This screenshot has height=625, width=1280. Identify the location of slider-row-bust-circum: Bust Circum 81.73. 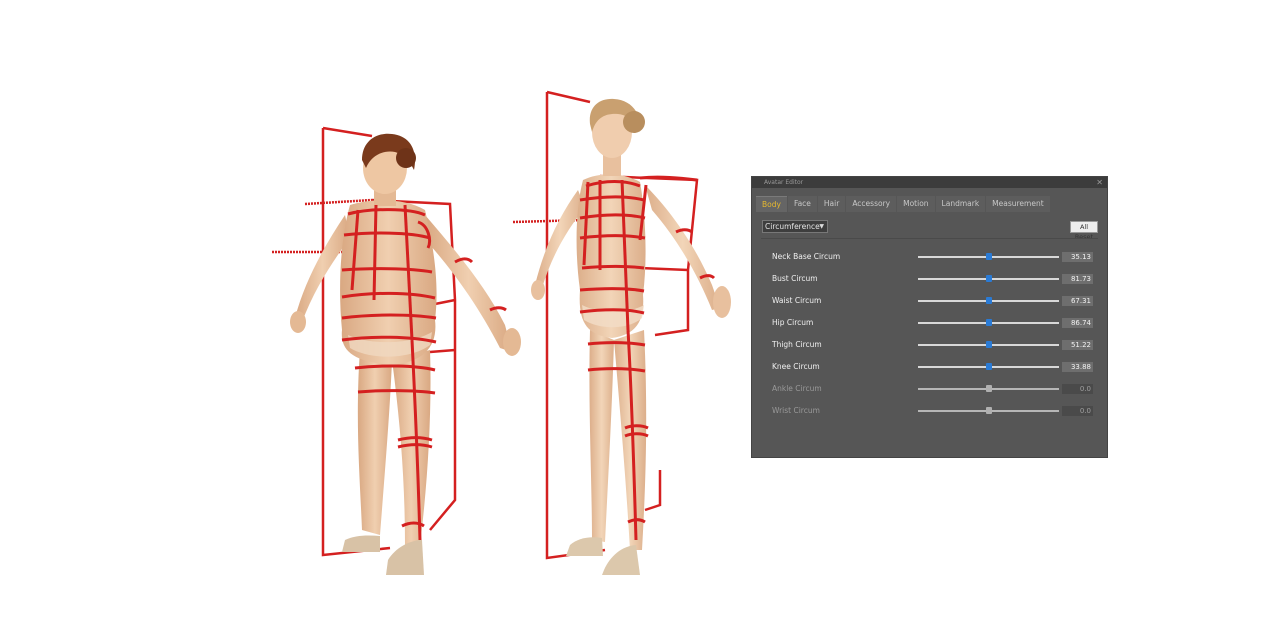
(930, 279).